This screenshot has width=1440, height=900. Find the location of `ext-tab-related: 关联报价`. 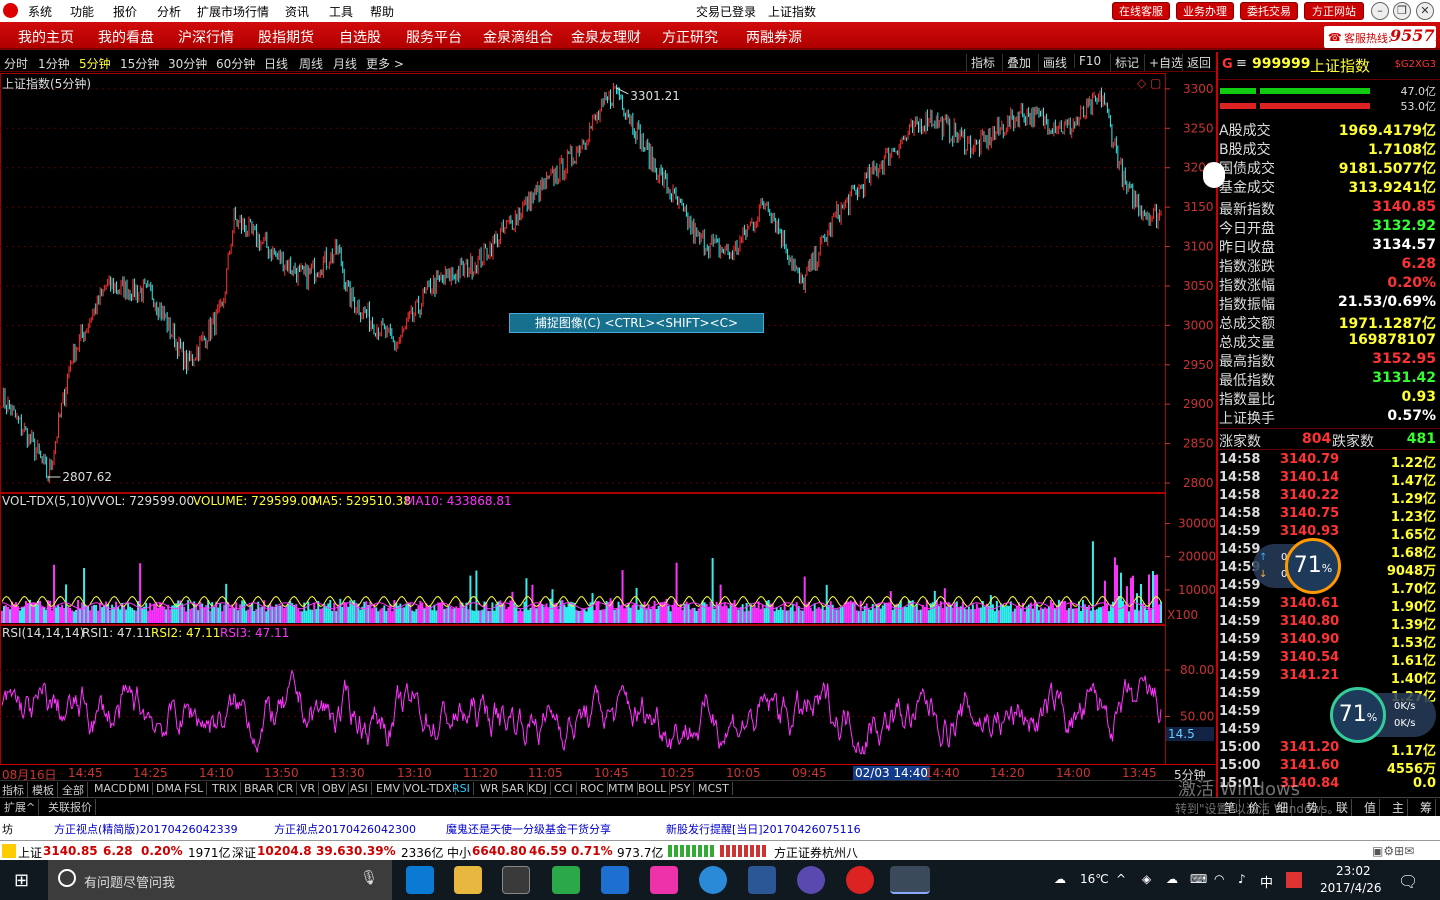

ext-tab-related: 关联报价 is located at coordinates (72, 807).